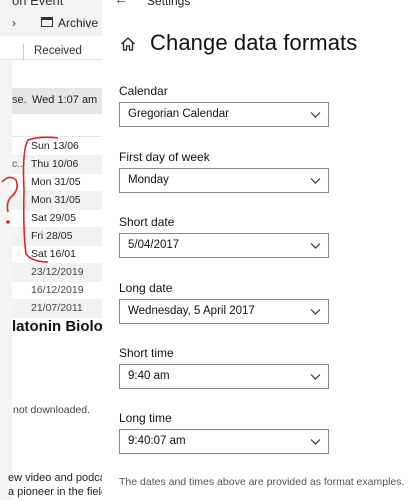 The width and height of the screenshot is (408, 500). I want to click on selected-message-date: Wed 1:07 am, so click(65, 100).